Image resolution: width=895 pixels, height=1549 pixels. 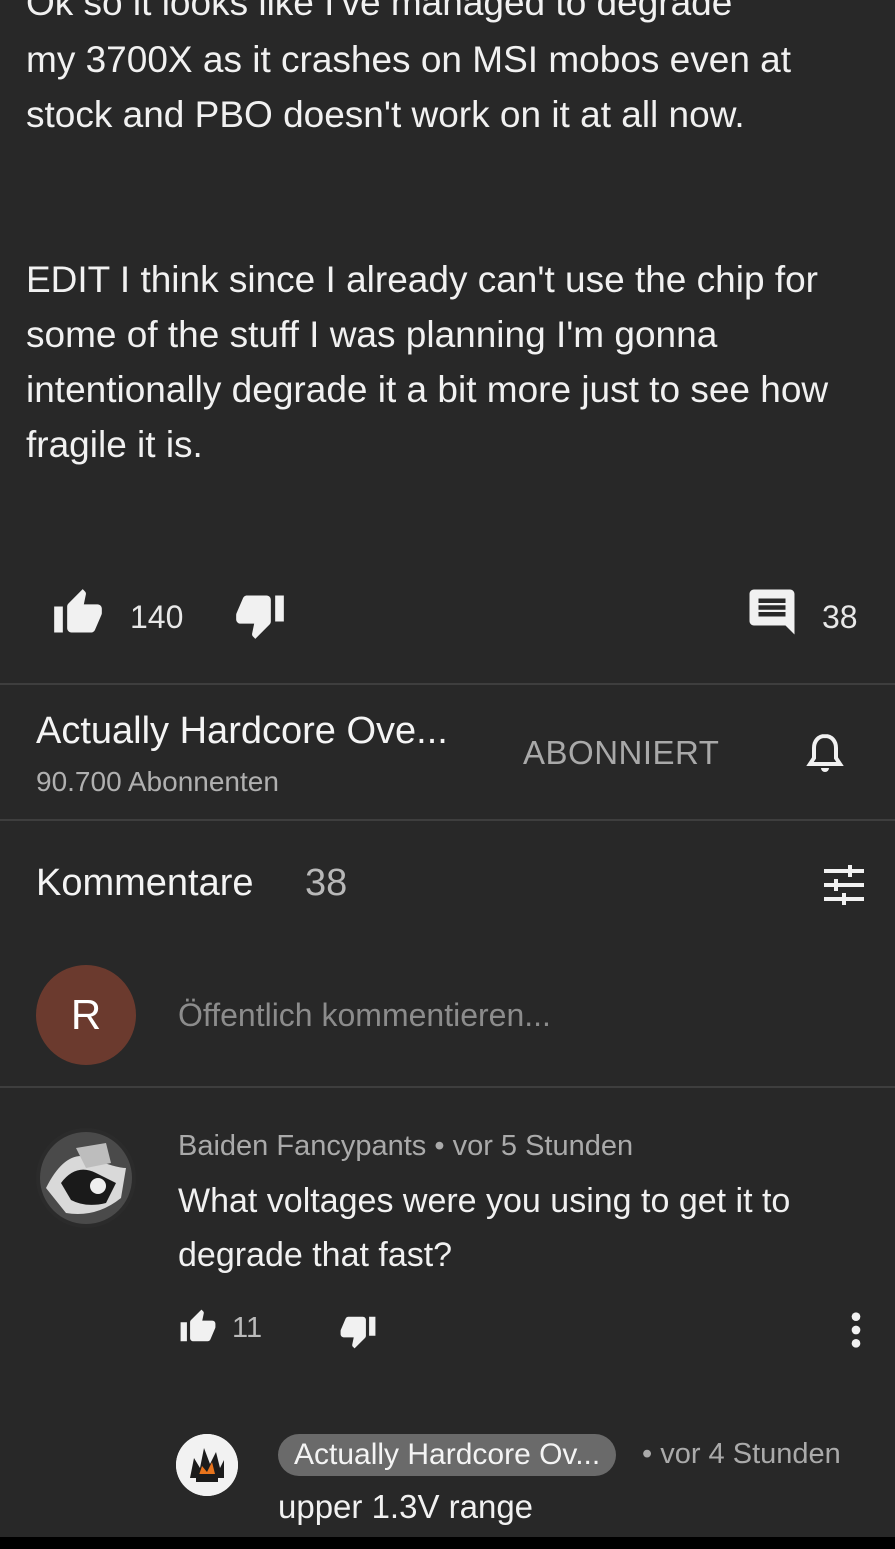 I want to click on comment-menu-button, so click(x=856, y=1332).